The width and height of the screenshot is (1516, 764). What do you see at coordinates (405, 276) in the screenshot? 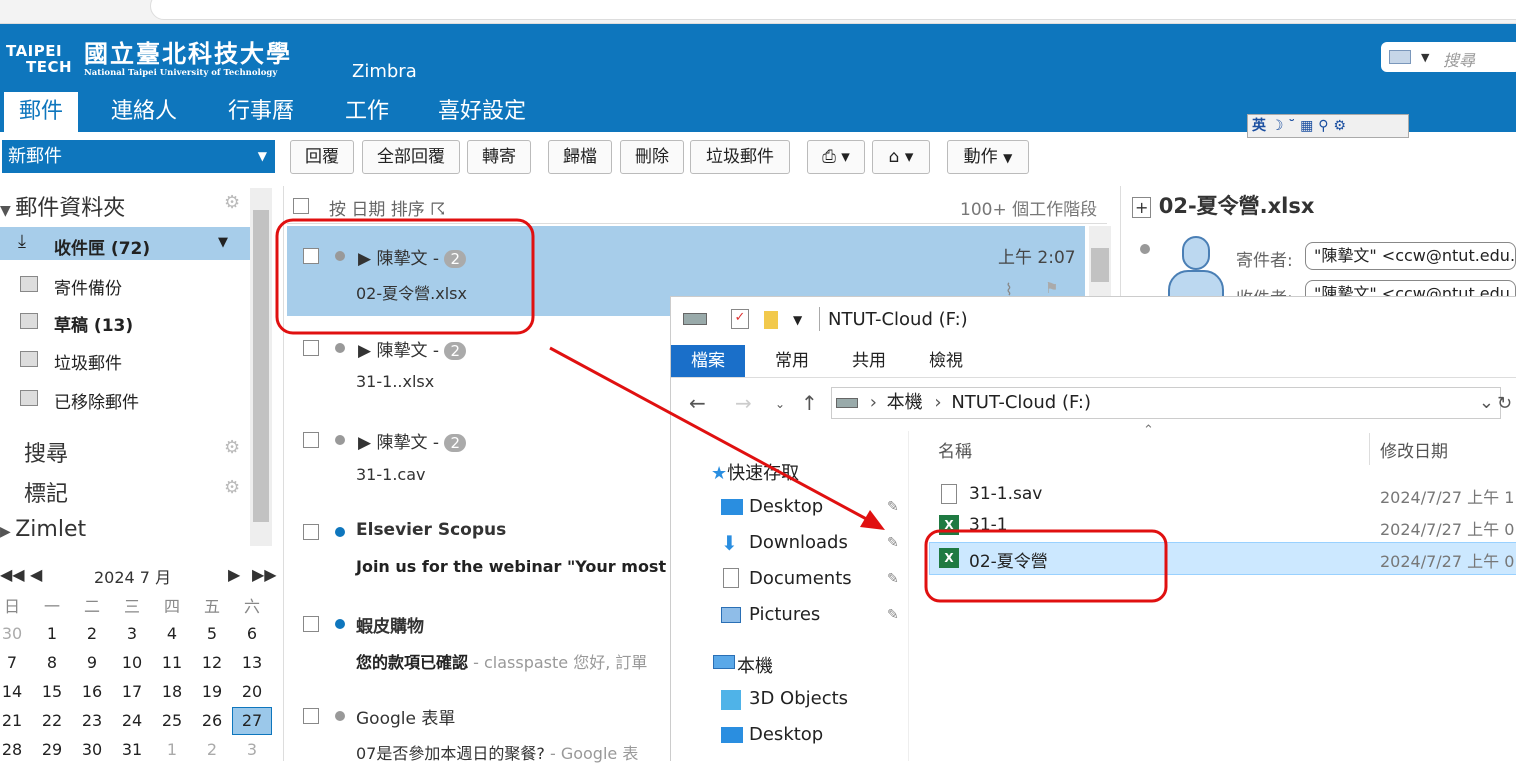
I see `annotation-circle-email` at bounding box center [405, 276].